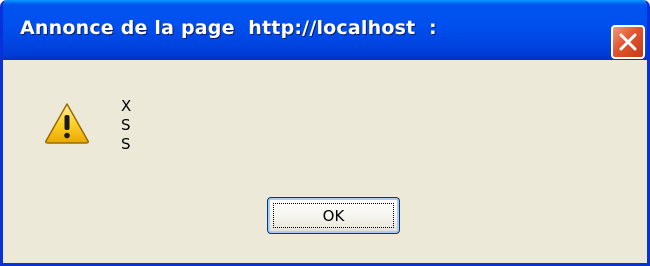 This screenshot has height=266, width=650. Describe the element at coordinates (67, 123) in the screenshot. I see `warning-icon` at that location.